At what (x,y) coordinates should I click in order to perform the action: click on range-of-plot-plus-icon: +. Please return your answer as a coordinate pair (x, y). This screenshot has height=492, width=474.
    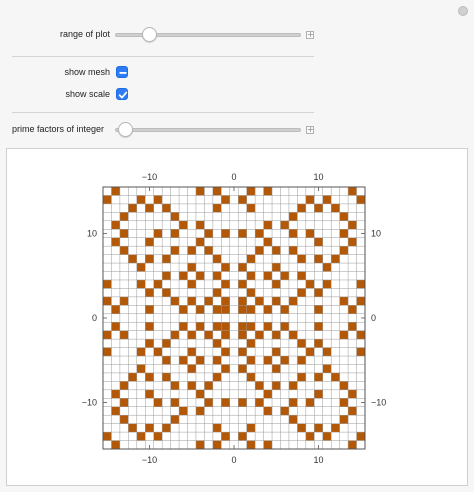
    Looking at the image, I should click on (310, 35).